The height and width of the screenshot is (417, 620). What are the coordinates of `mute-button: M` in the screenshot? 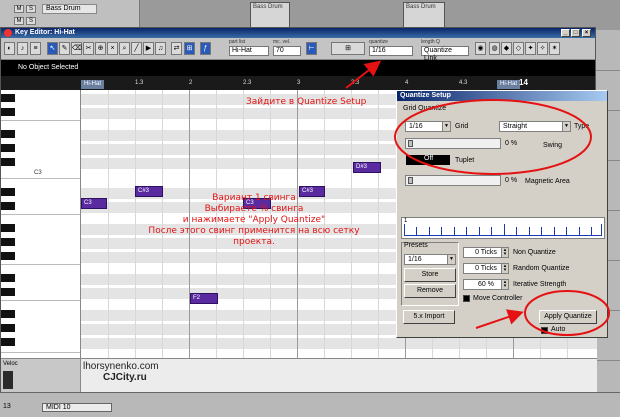 It's located at (19, 9).